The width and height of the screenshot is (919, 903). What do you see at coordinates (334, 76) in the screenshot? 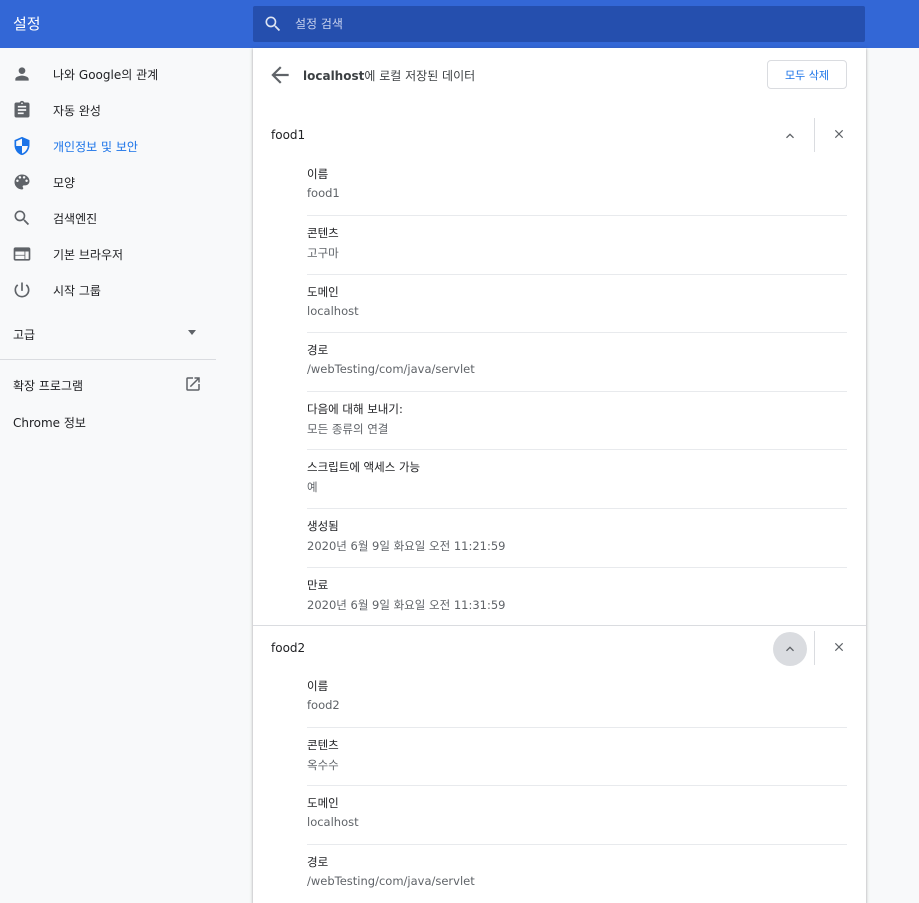
I see `page-title-host: localhost` at bounding box center [334, 76].